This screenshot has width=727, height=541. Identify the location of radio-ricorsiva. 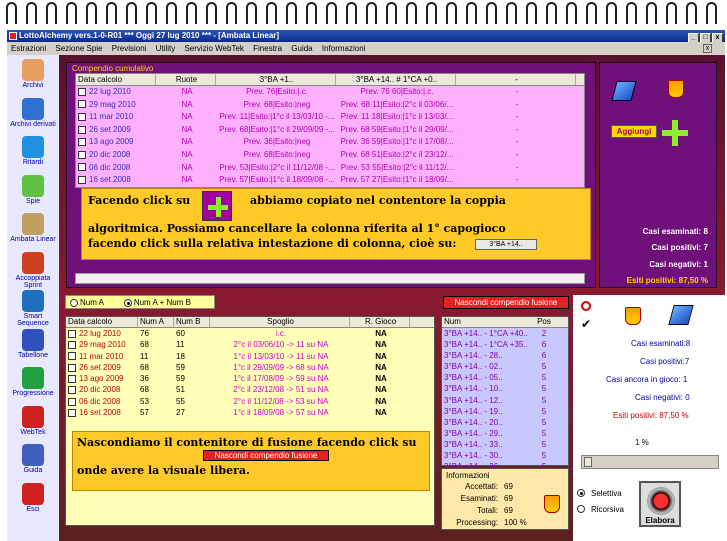
(581, 509).